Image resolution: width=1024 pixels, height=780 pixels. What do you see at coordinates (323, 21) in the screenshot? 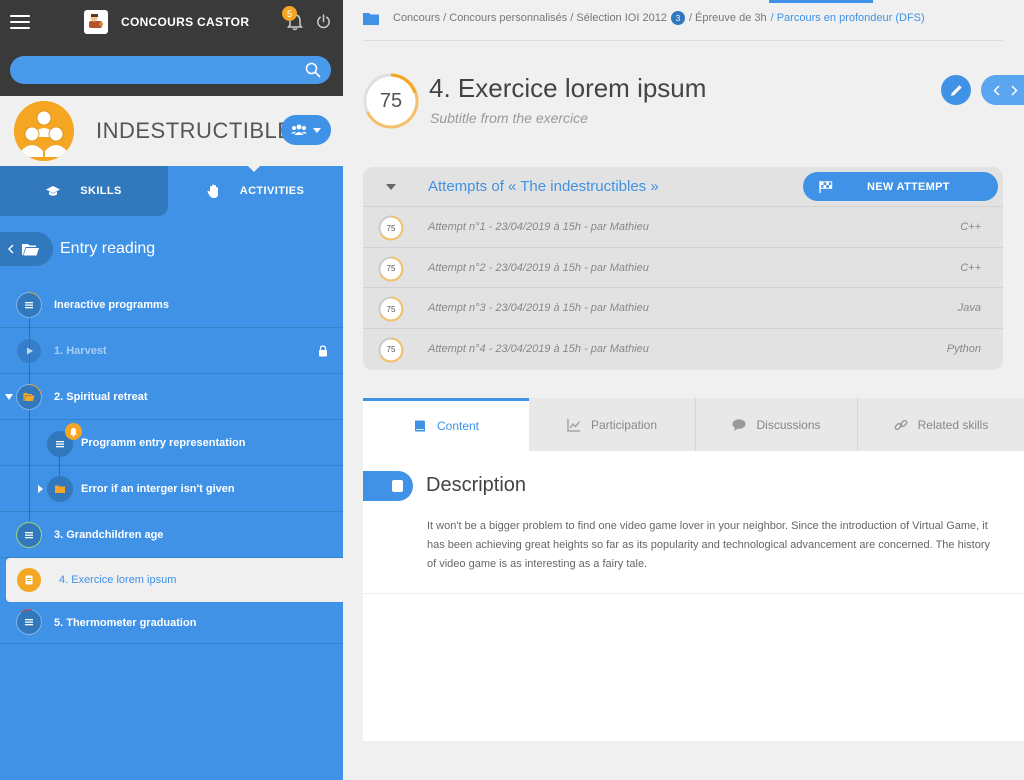
I see `power-icon` at bounding box center [323, 21].